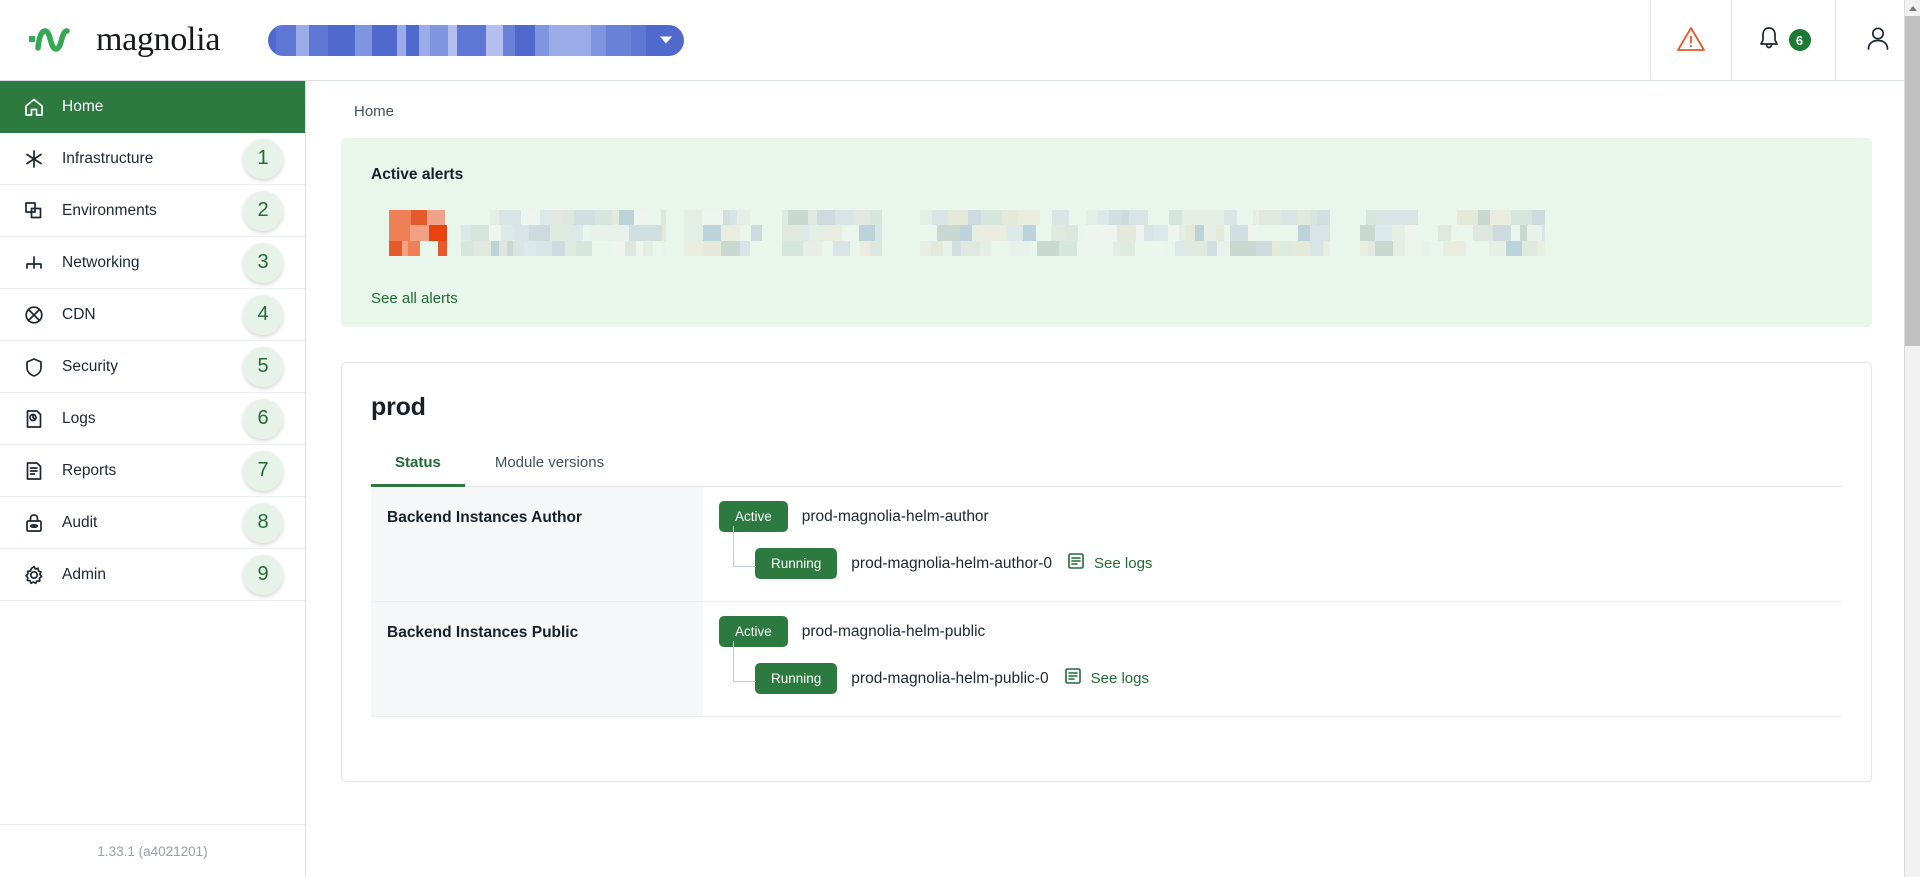 Image resolution: width=1920 pixels, height=877 pixels. I want to click on brand-name: magnolia, so click(158, 39).